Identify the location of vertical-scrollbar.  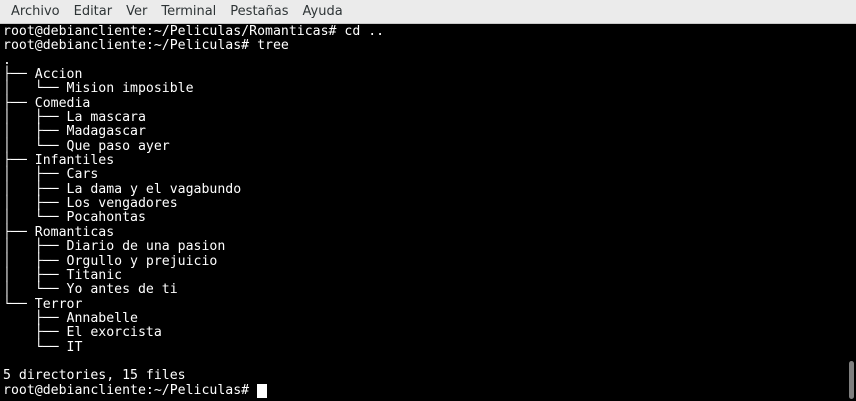
(850, 212).